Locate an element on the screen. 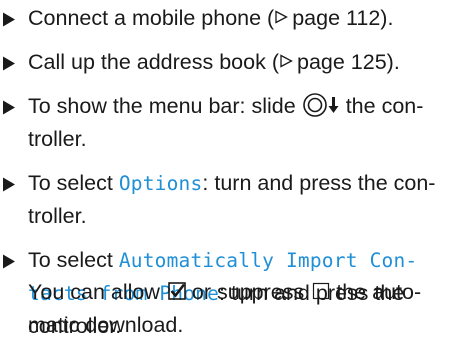 This screenshot has width=464, height=347. instruction-line: To select Automatically Import Con- is located at coordinates (222, 260).